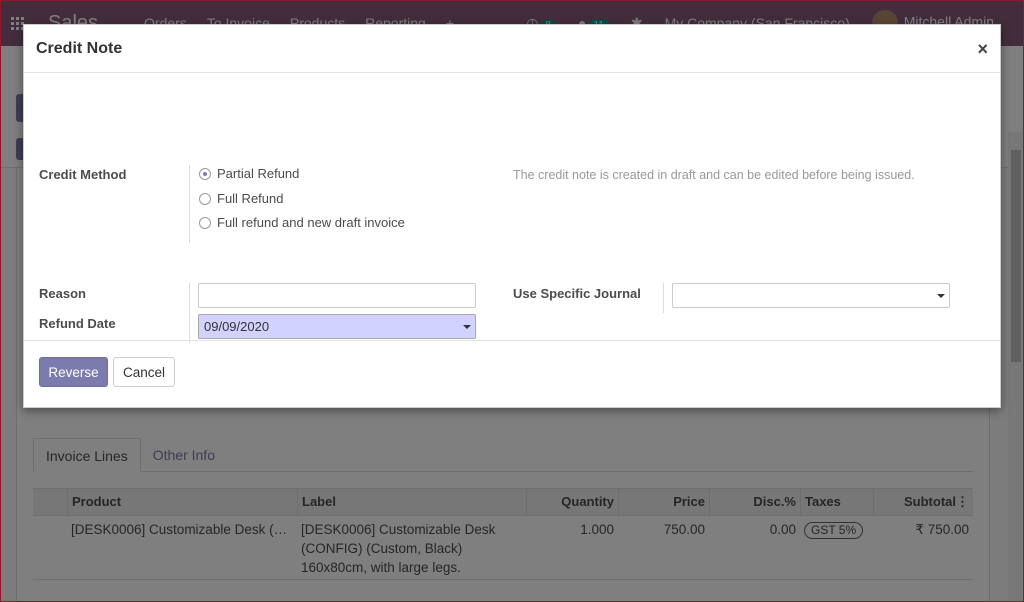  Describe the element at coordinates (512, 49) in the screenshot. I see `dialog-header: Credit Note ×` at that location.